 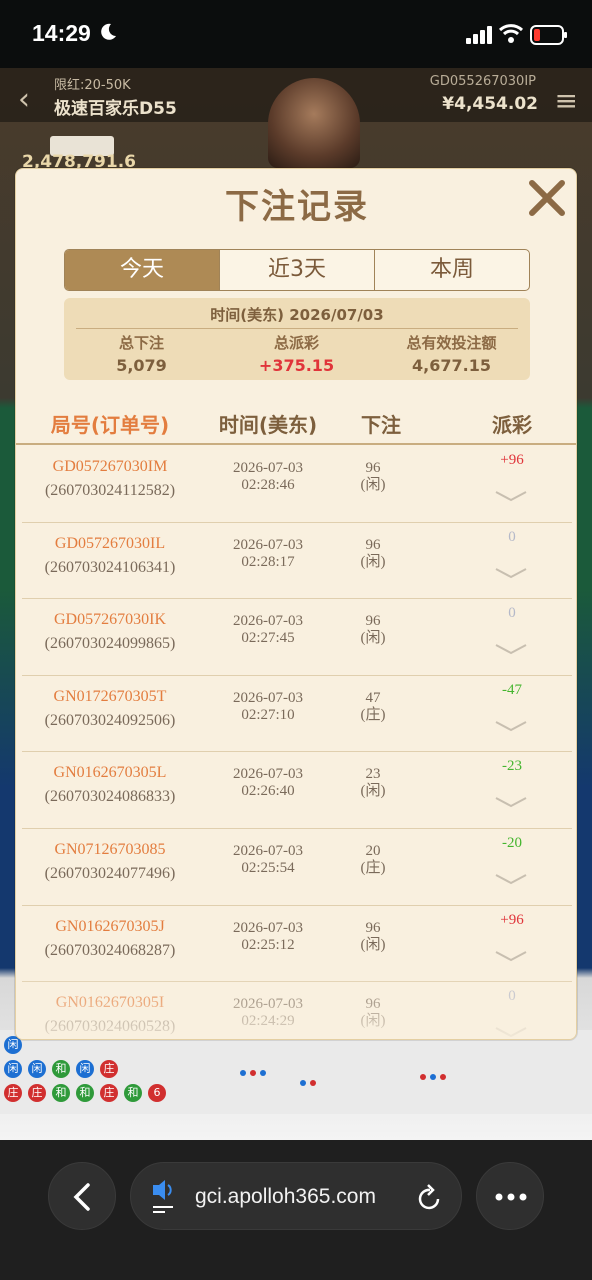 I want to click on total-bet: 总下注 5,079, so click(x=141, y=353).